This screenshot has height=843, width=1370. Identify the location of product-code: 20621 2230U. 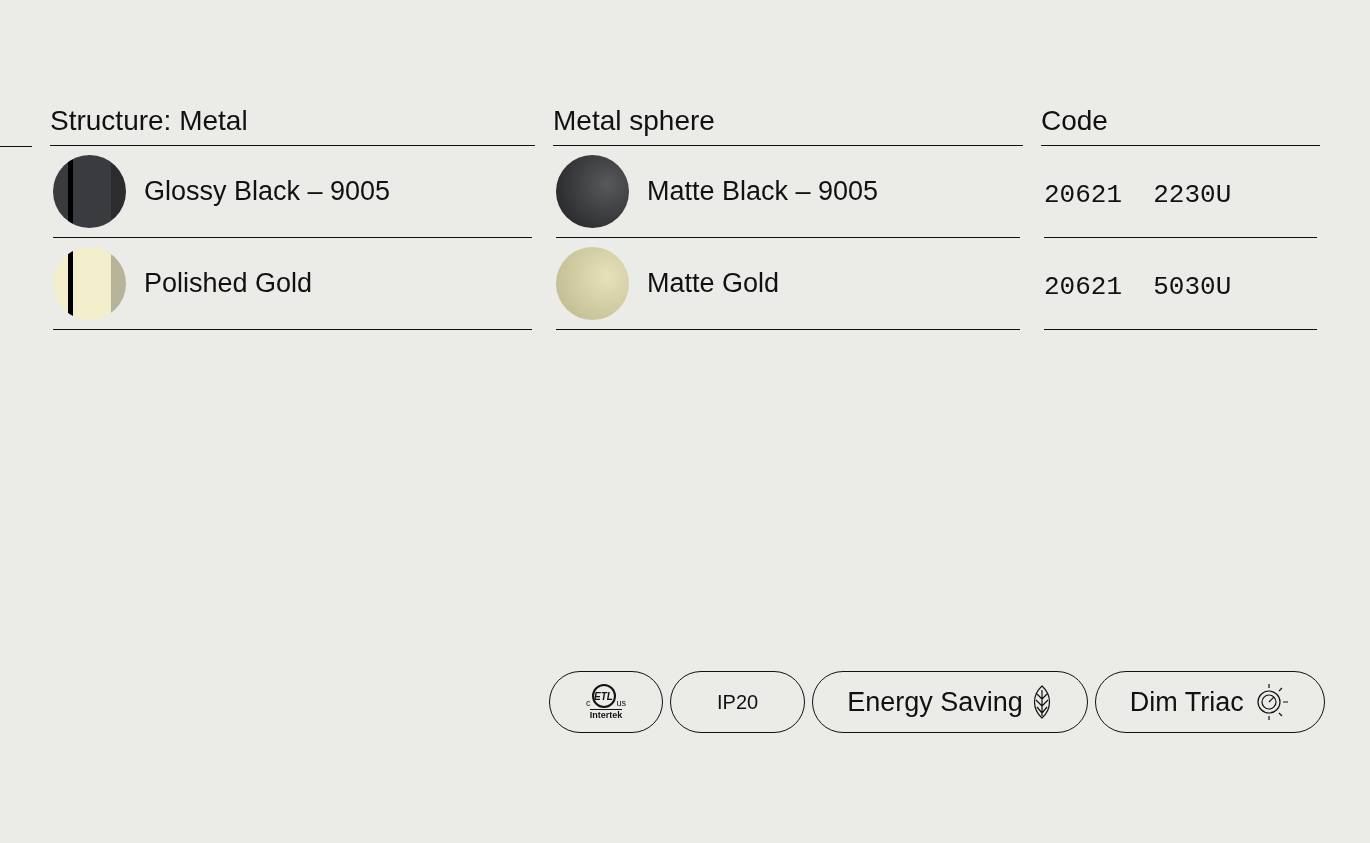
(1138, 194).